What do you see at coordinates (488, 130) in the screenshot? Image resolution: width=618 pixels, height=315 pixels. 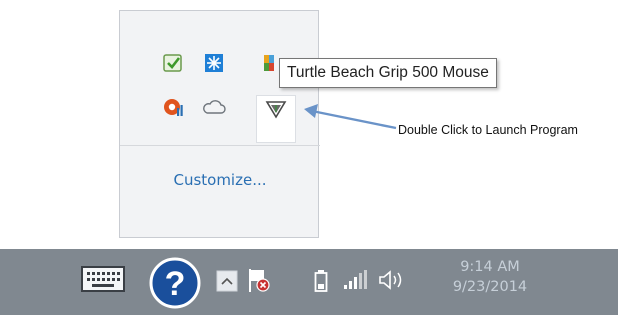 I see `annotation-text: Double Click to Launch Program` at bounding box center [488, 130].